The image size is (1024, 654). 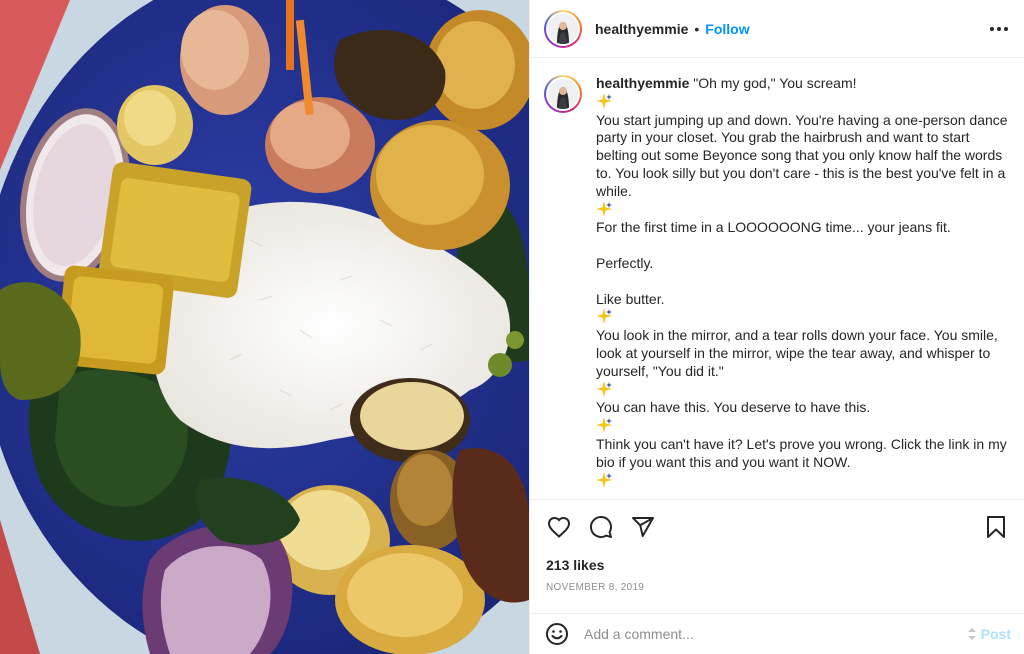 I want to click on caption-line-6: Perfectly., so click(x=625, y=262).